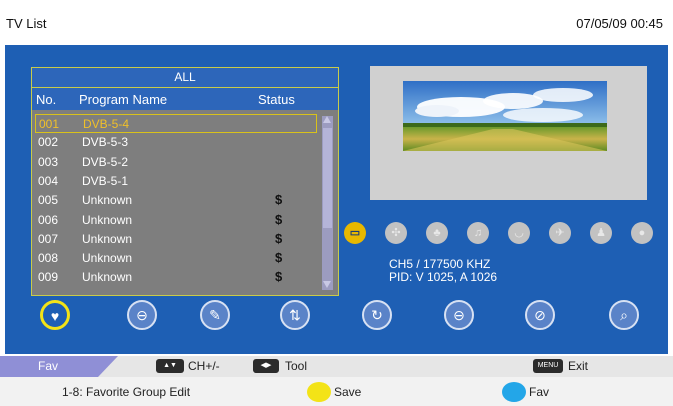 This screenshot has width=673, height=406. What do you see at coordinates (48, 142) in the screenshot?
I see `program-number: 002` at bounding box center [48, 142].